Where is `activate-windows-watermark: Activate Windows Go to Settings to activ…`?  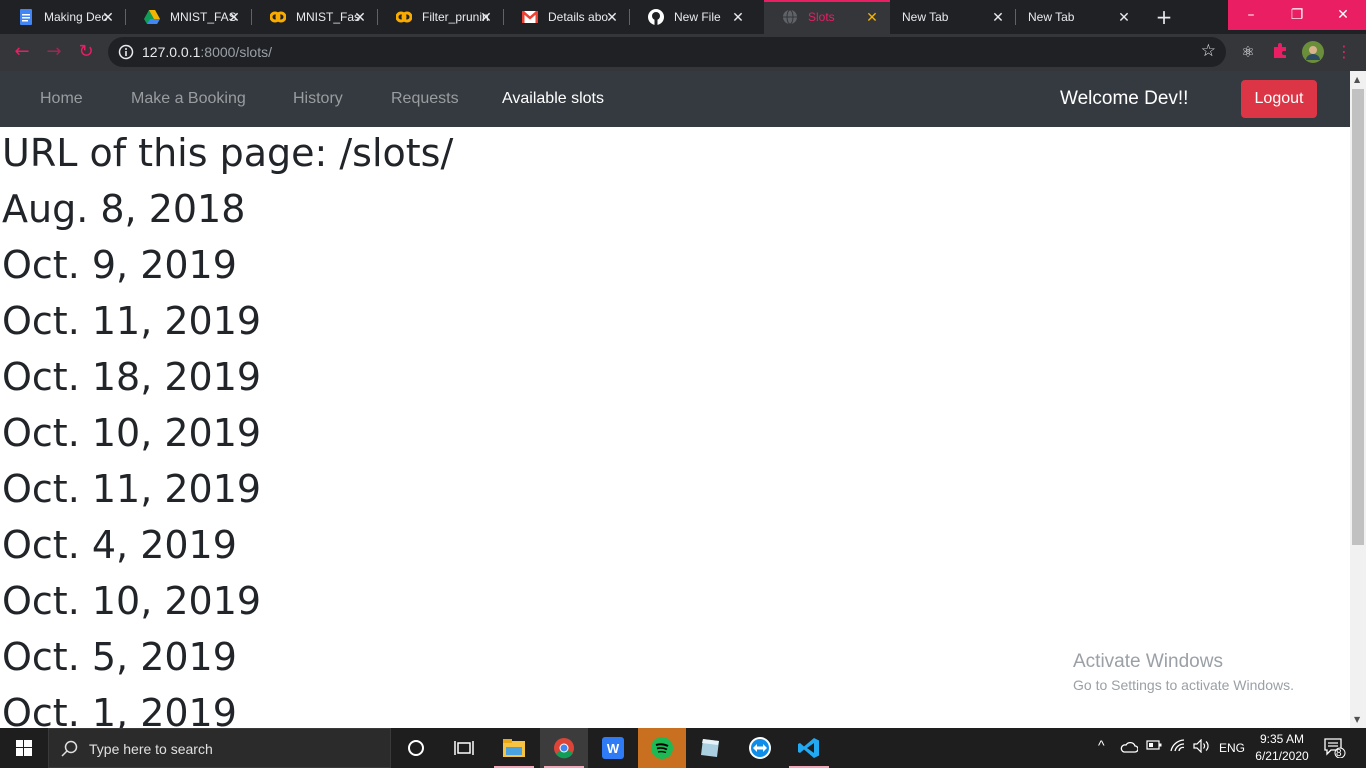
activate-windows-watermark: Activate Windows Go to Settings to activ… is located at coordinates (1183, 672).